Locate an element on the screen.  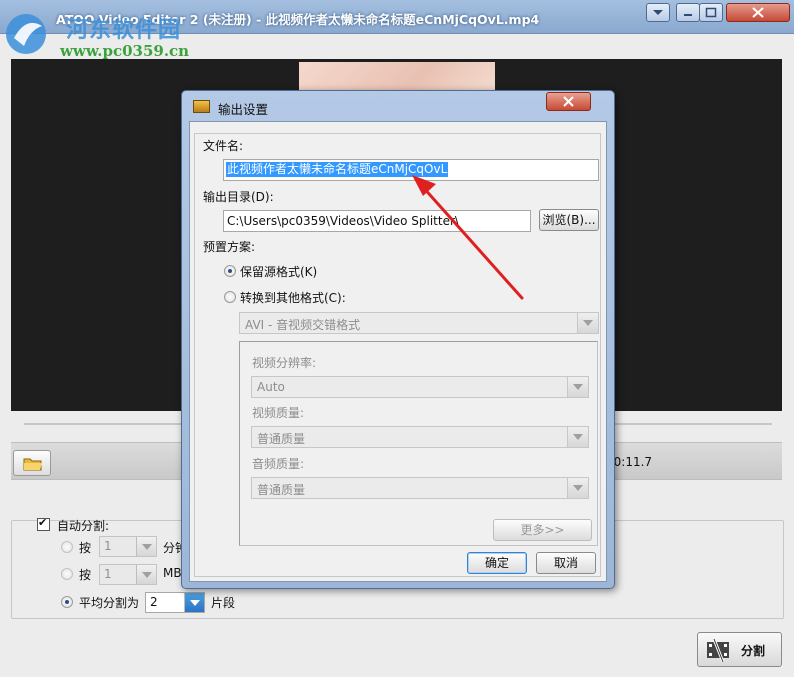
split-size-stepper: 1 is located at coordinates (128, 574).